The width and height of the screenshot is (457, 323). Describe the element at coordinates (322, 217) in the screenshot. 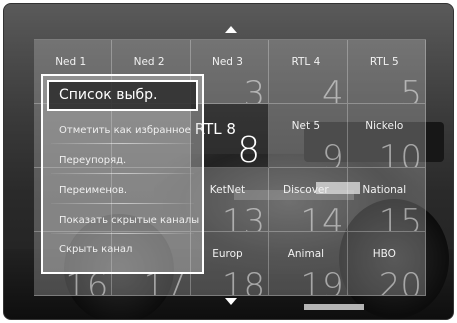

I see `channel-number: 14` at that location.